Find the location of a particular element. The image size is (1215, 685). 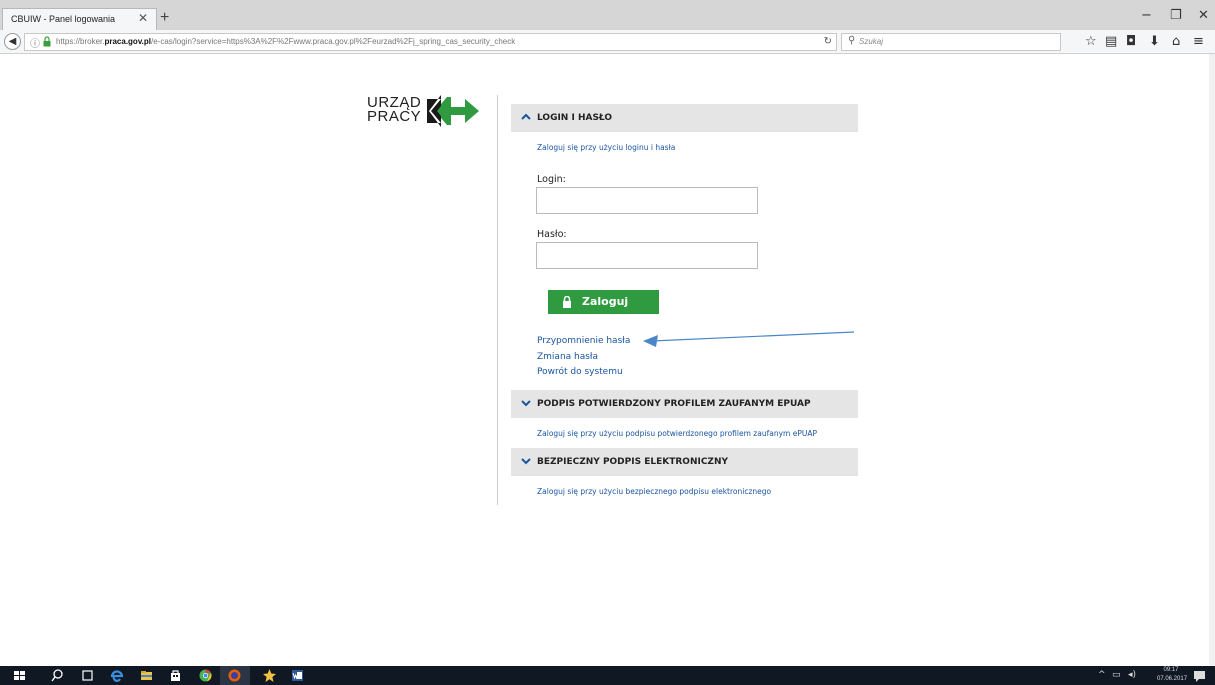

volume-icon: ◂) is located at coordinates (1132, 675).